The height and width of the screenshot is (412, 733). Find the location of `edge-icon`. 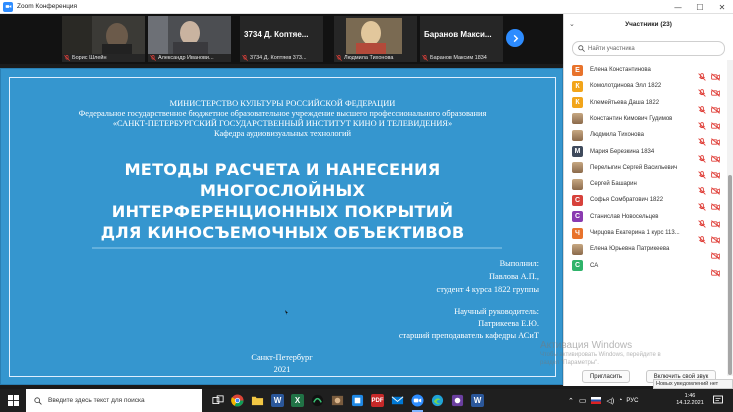

edge-icon is located at coordinates (437, 400).